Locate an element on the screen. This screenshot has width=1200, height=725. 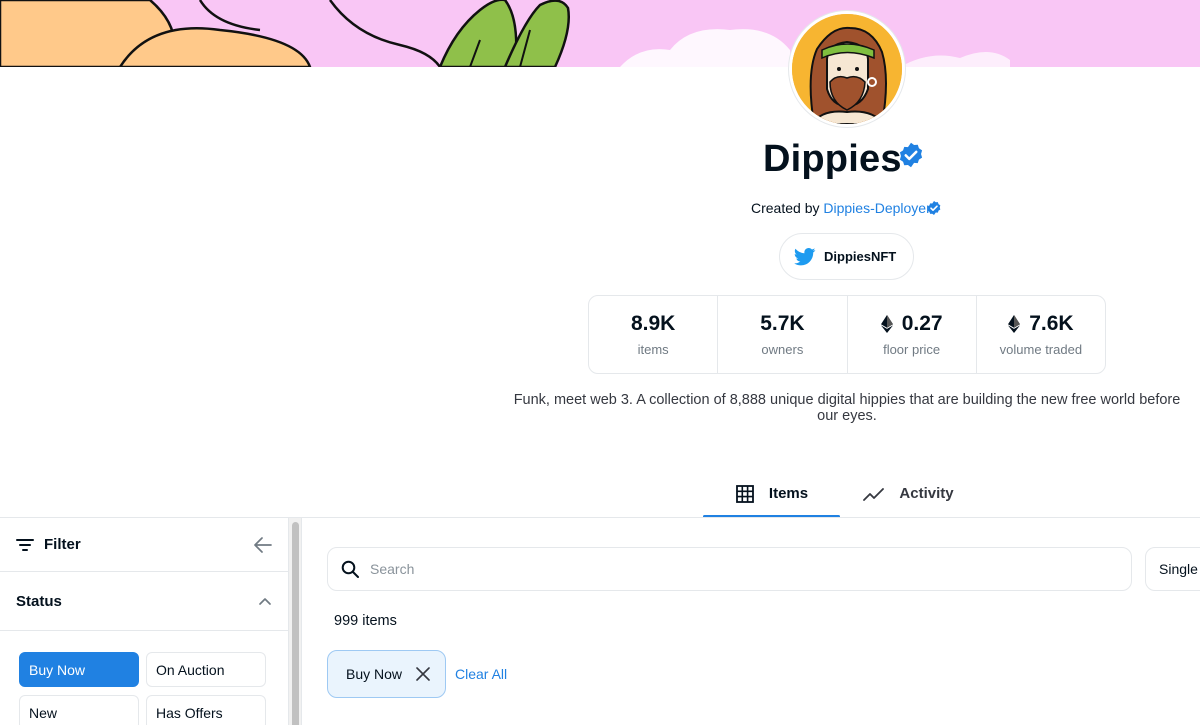
collection-banner is located at coordinates (600, 33).